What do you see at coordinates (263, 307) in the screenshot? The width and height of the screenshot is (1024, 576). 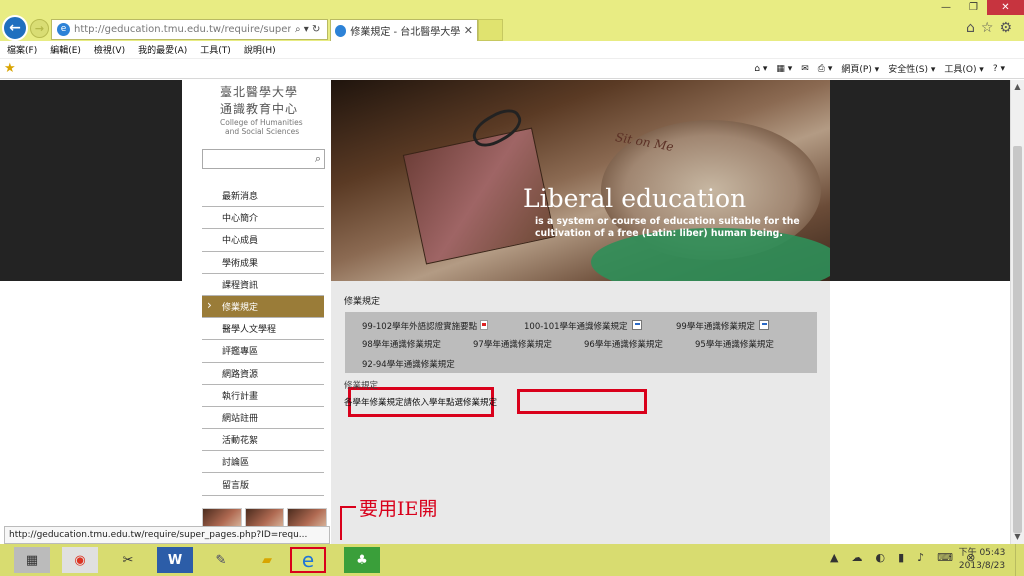 I see `nav-study-rules: 修業規定` at bounding box center [263, 307].